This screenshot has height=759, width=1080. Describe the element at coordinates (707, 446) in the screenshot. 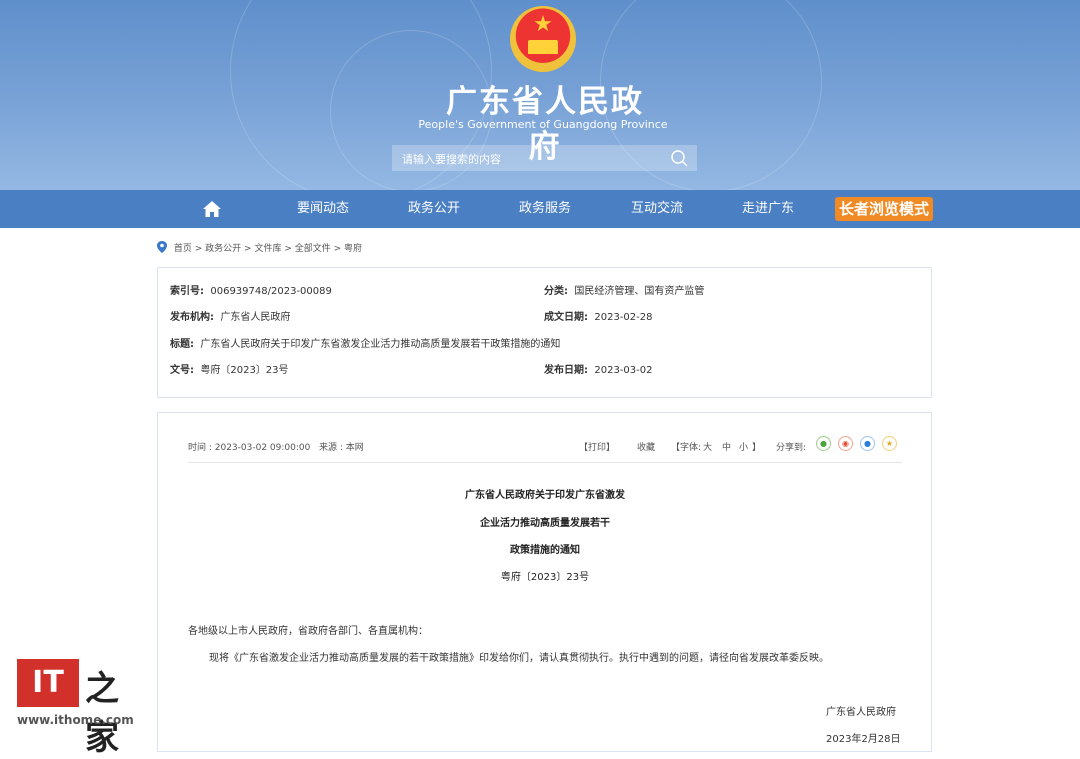

I see `font-large-button: 大` at that location.